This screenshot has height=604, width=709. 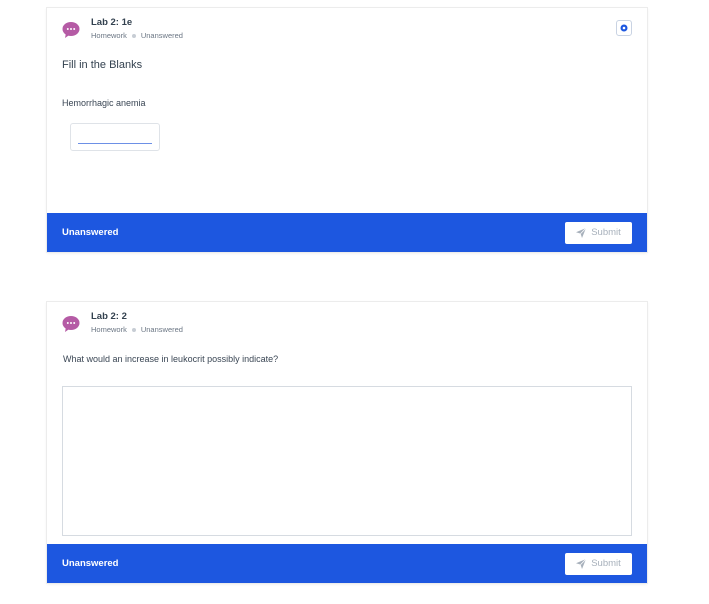 I want to click on card-title: Lab 2: 2, so click(x=109, y=316).